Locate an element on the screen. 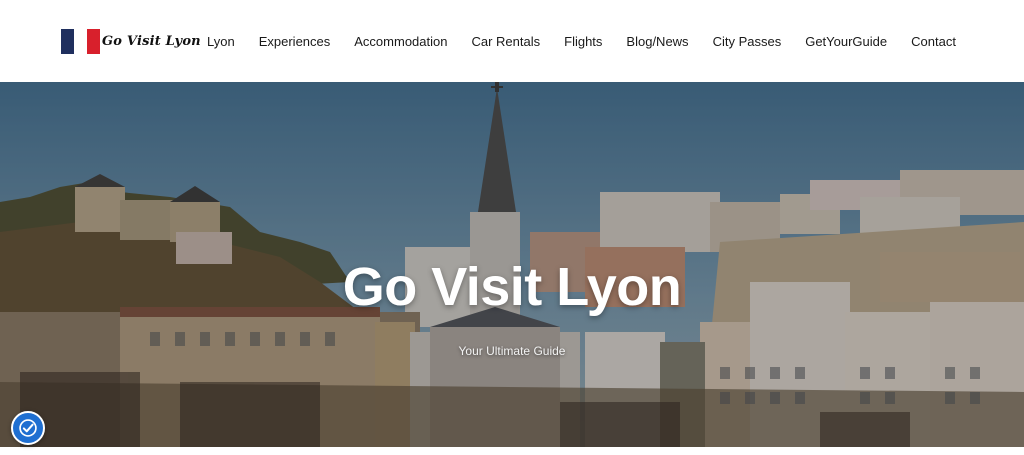  nav-flights: Flights is located at coordinates (583, 42).